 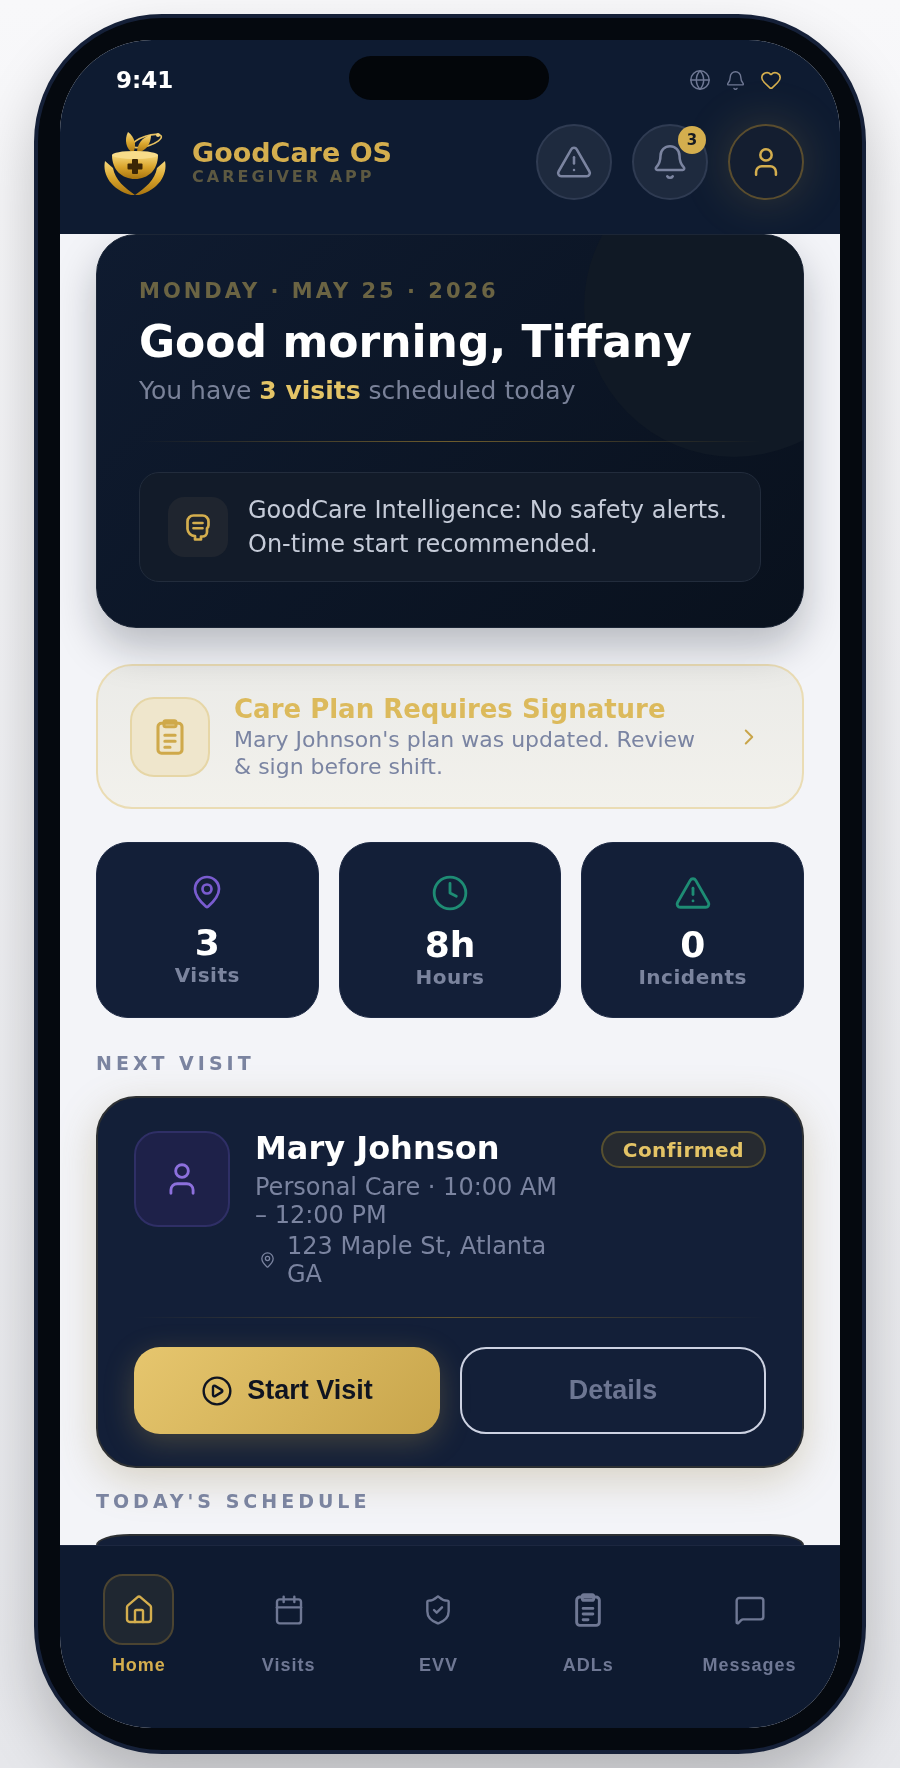 I want to click on app-subtitle: CAREGIVER APP, so click(x=283, y=177).